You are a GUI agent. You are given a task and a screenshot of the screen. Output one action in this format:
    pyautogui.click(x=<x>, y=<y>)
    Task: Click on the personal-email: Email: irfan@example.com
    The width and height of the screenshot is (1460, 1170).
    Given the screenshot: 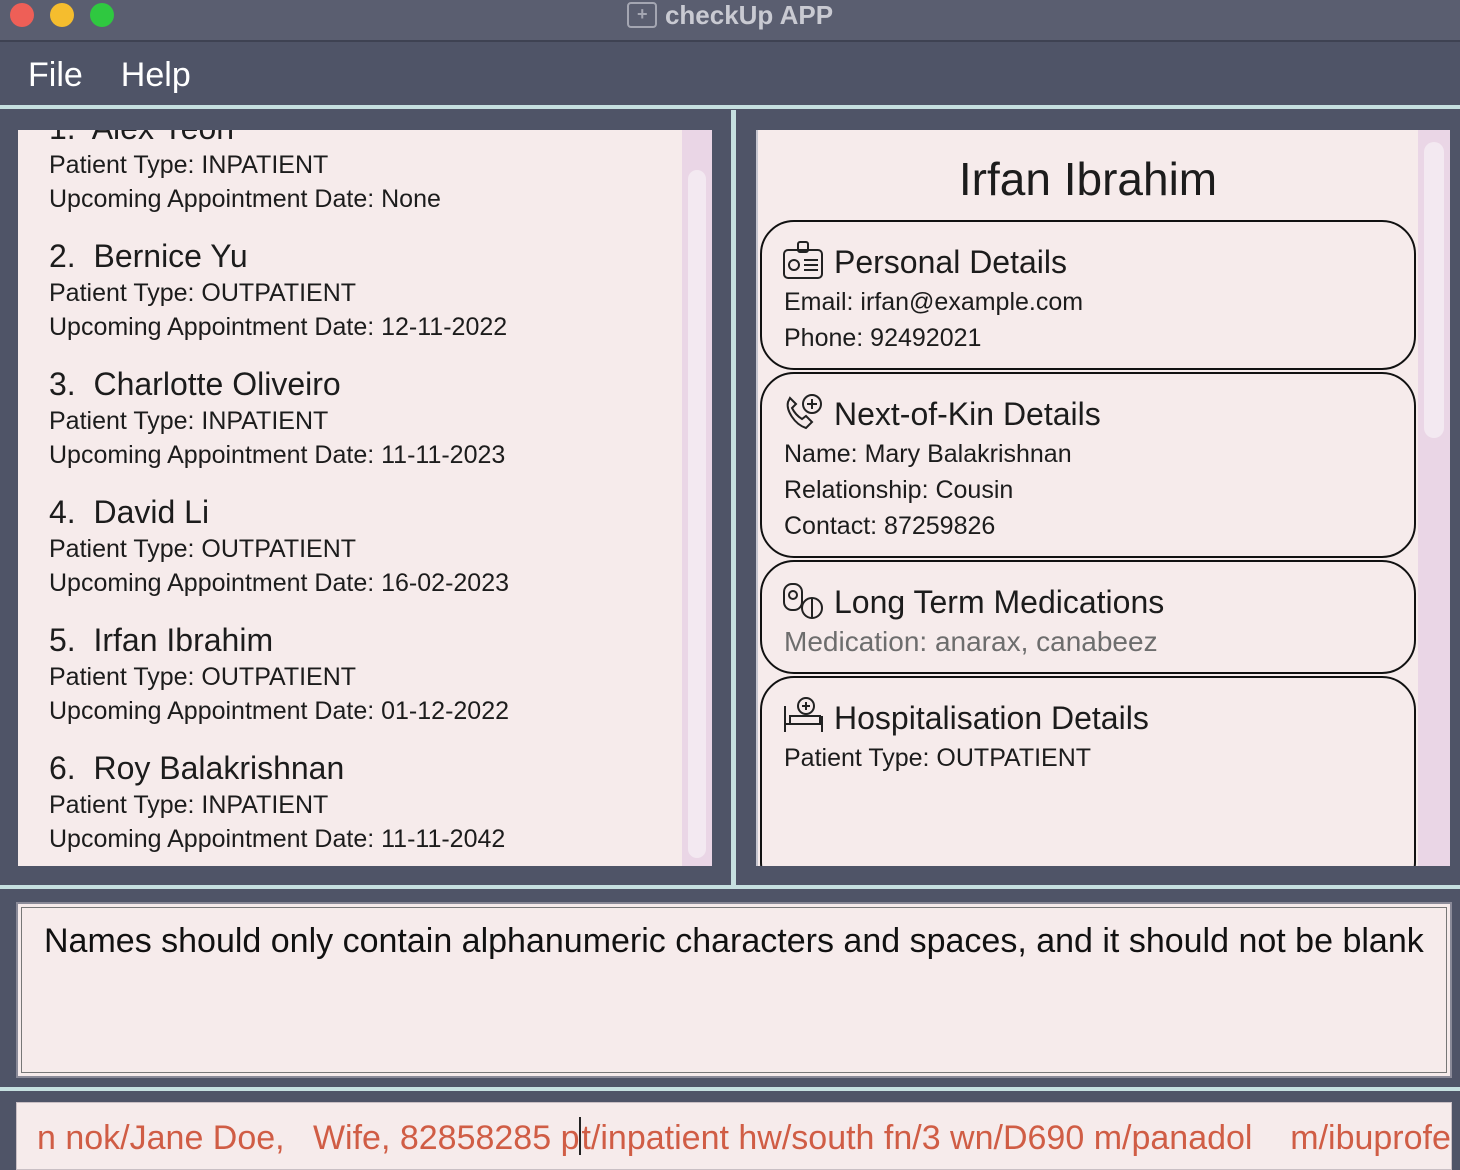 What is the action you would take?
    pyautogui.click(x=934, y=302)
    